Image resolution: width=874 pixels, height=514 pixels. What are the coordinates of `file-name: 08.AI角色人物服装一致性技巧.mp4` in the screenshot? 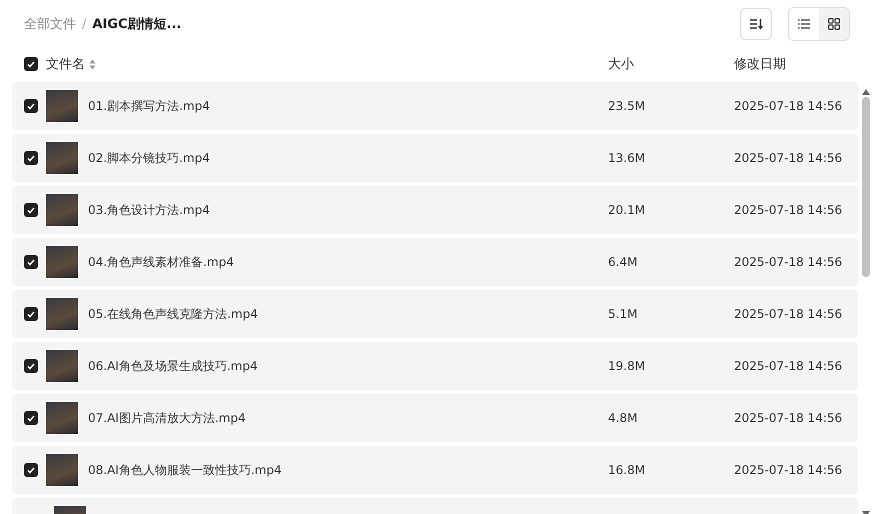 It's located at (185, 469).